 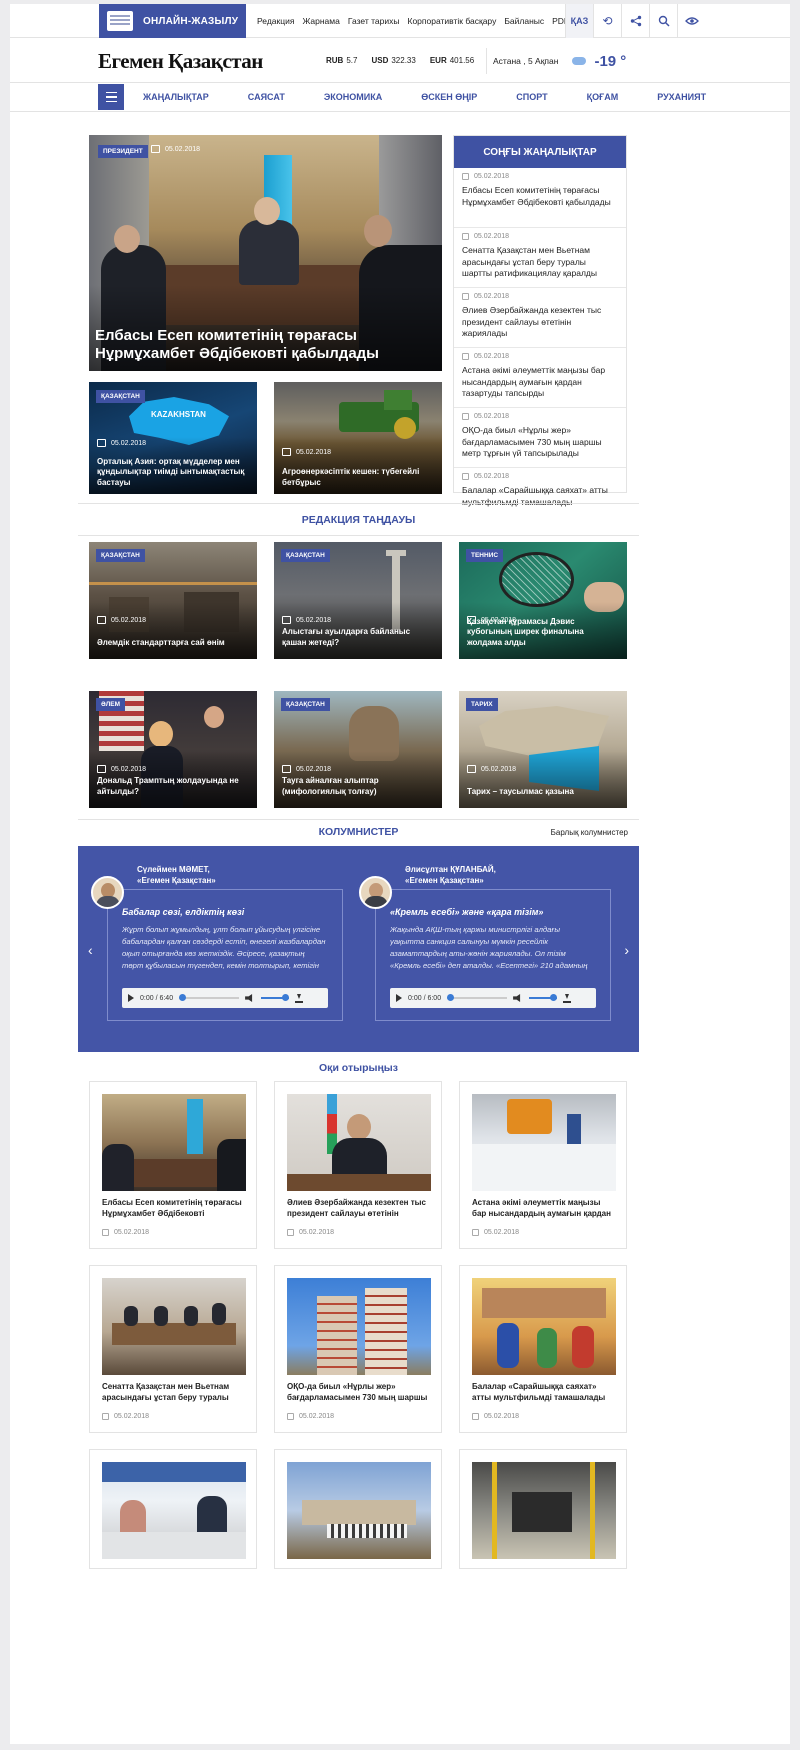 What do you see at coordinates (176, 97) in the screenshot?
I see `nav-news: ЖАҢАЛЫҚТАР` at bounding box center [176, 97].